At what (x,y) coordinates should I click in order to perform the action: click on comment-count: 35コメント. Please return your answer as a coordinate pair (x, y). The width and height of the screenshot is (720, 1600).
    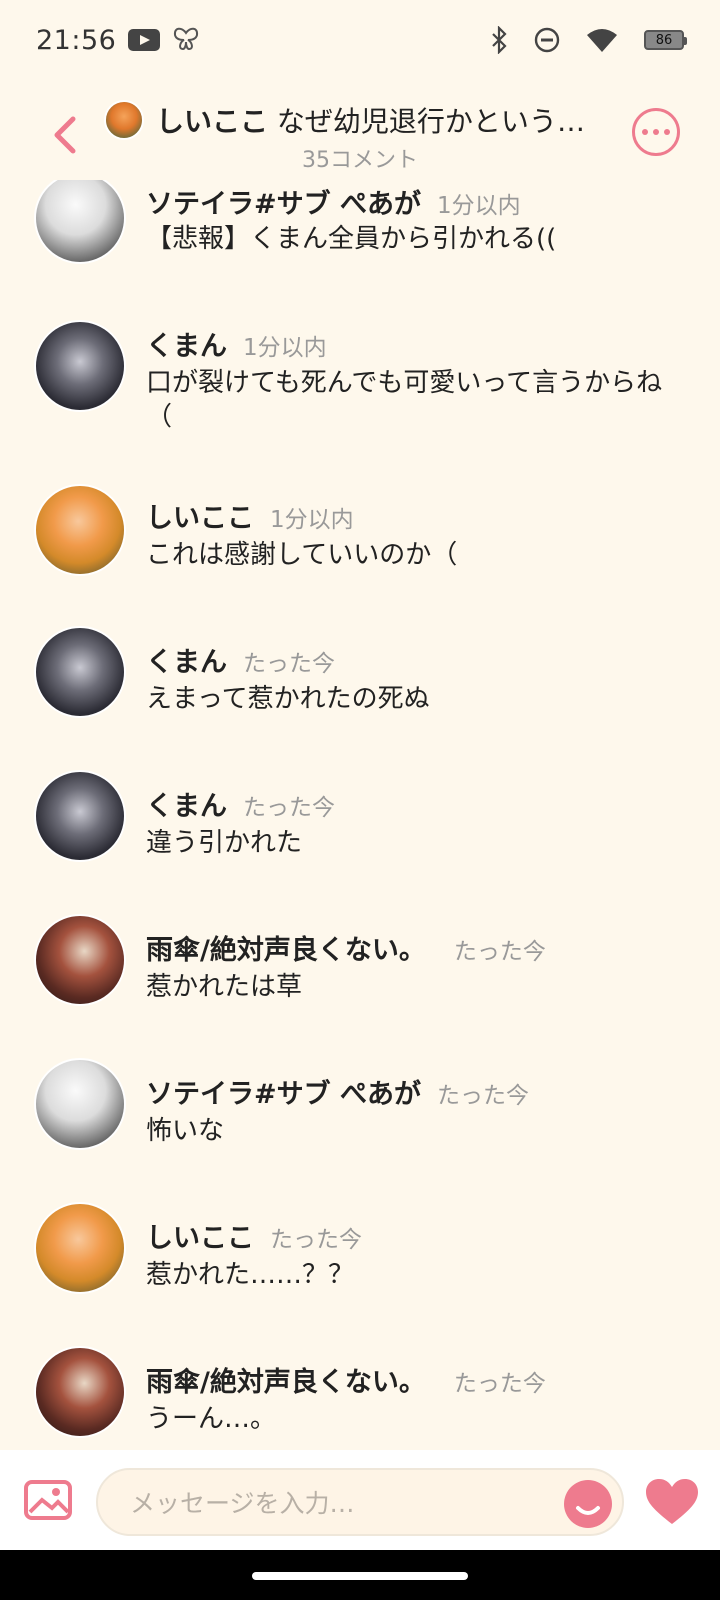
    Looking at the image, I should click on (360, 160).